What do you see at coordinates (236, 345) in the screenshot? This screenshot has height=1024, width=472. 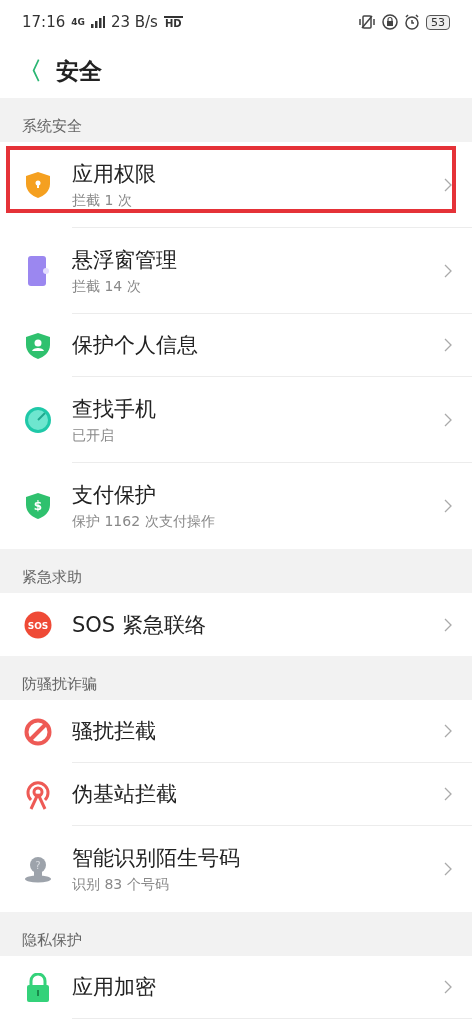 I see `setting-row: 保护个人信息` at bounding box center [236, 345].